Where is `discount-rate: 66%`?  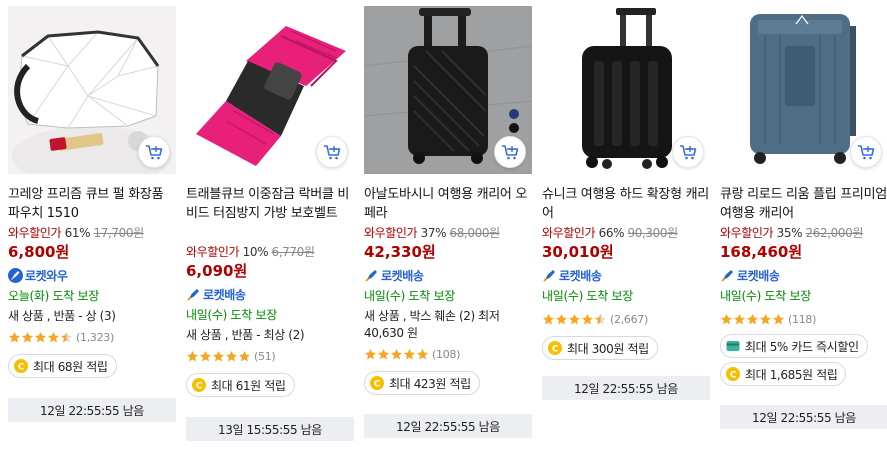
discount-rate: 66% is located at coordinates (611, 233).